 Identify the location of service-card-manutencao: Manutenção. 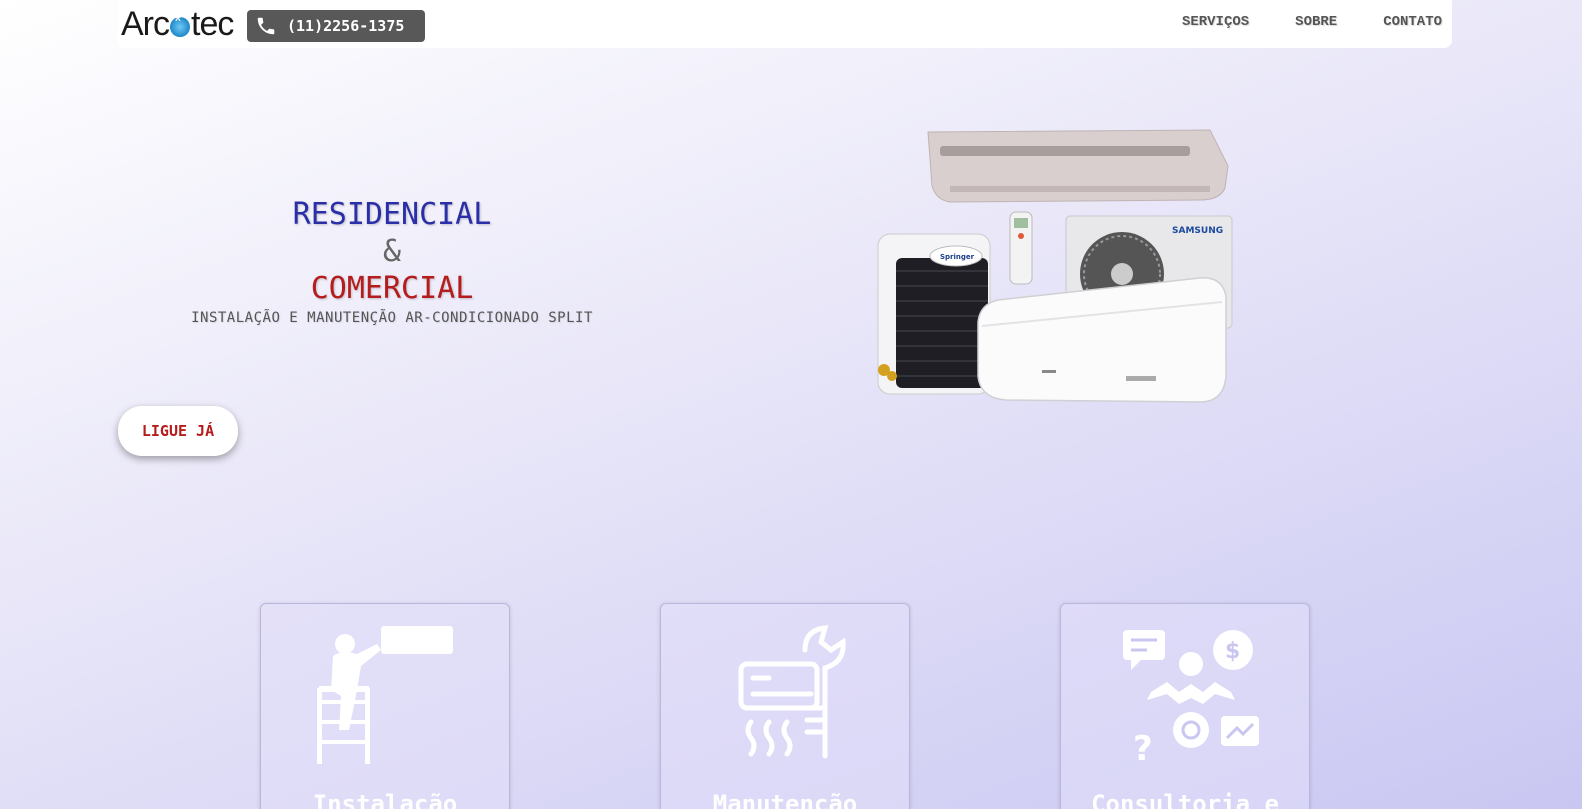
(785, 706).